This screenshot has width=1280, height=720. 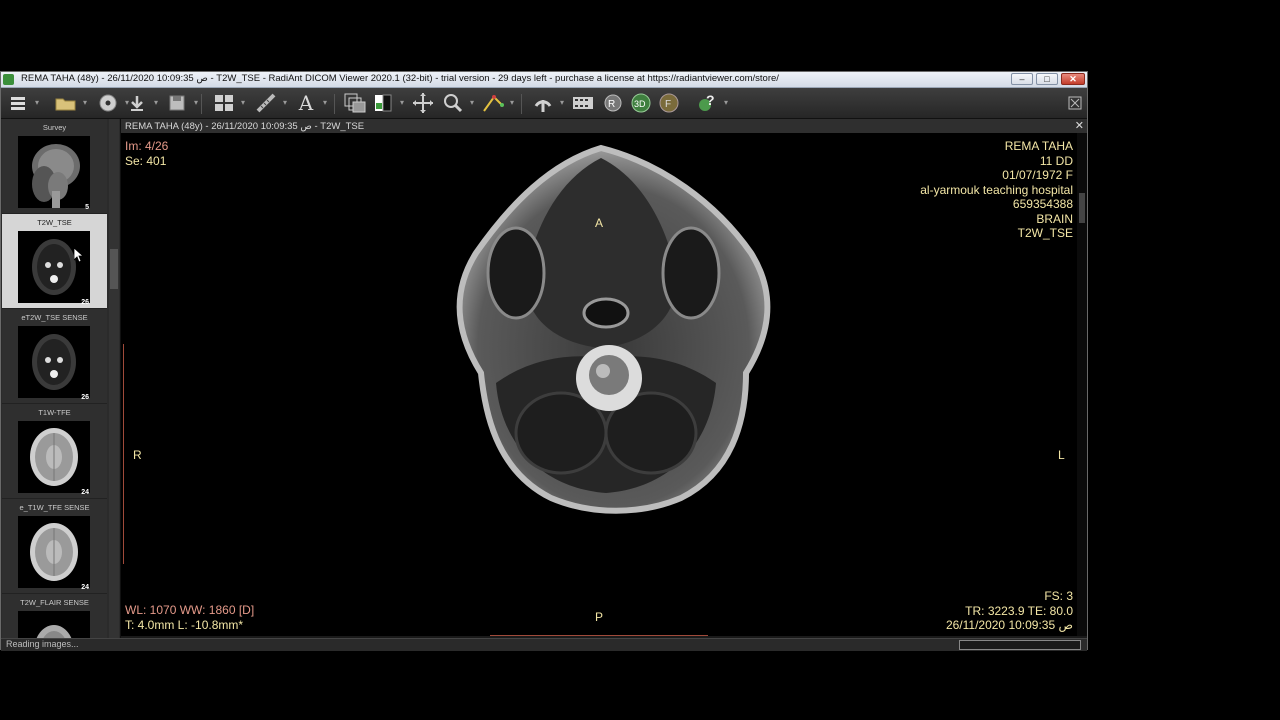 I want to click on orientation-top-label: A, so click(x=599, y=223).